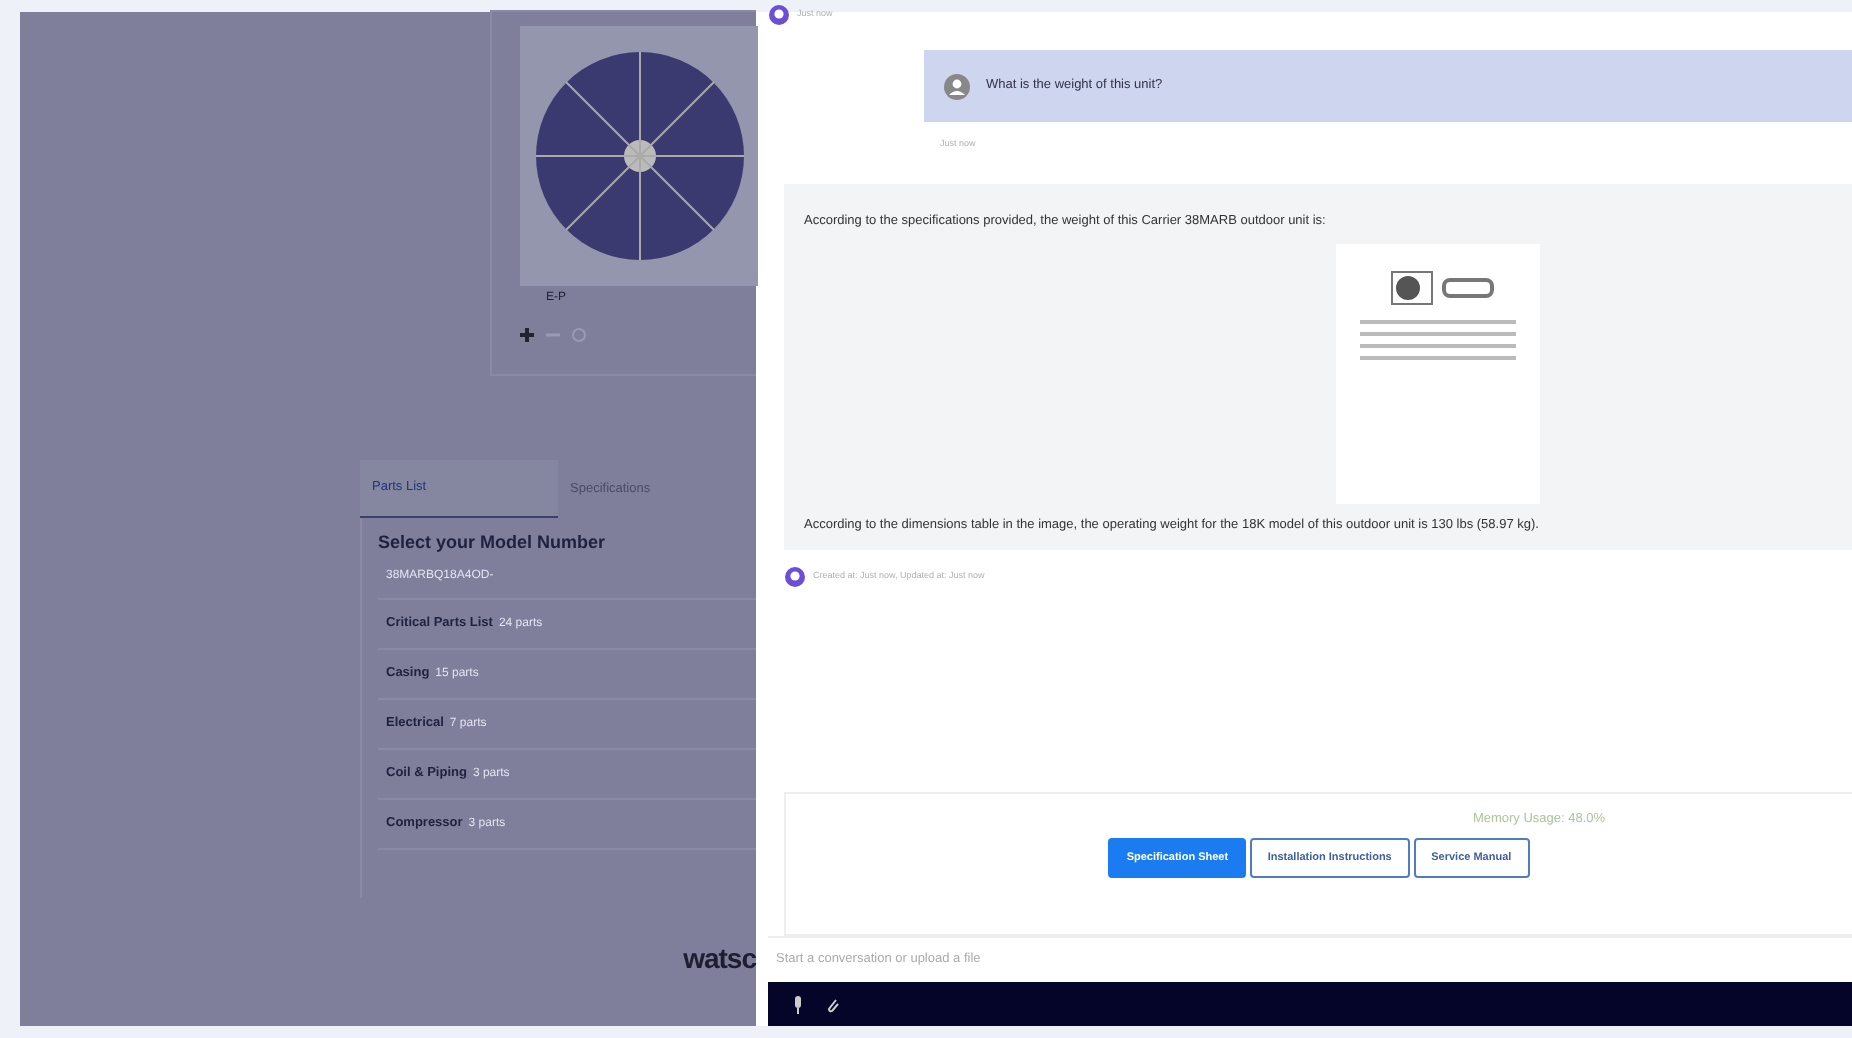 The image size is (1852, 1038). What do you see at coordinates (795, 577) in the screenshot?
I see `assistant-avatar-icon` at bounding box center [795, 577].